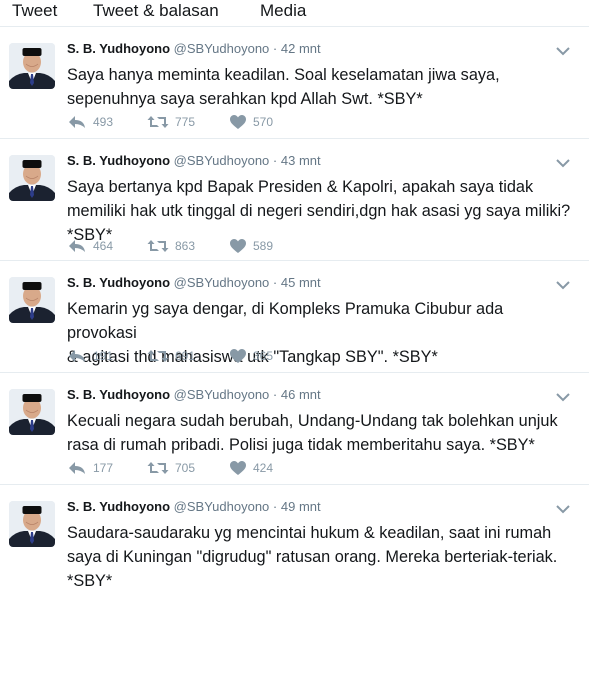  Describe the element at coordinates (171, 357) in the screenshot. I see `retweet-button: 691` at that location.